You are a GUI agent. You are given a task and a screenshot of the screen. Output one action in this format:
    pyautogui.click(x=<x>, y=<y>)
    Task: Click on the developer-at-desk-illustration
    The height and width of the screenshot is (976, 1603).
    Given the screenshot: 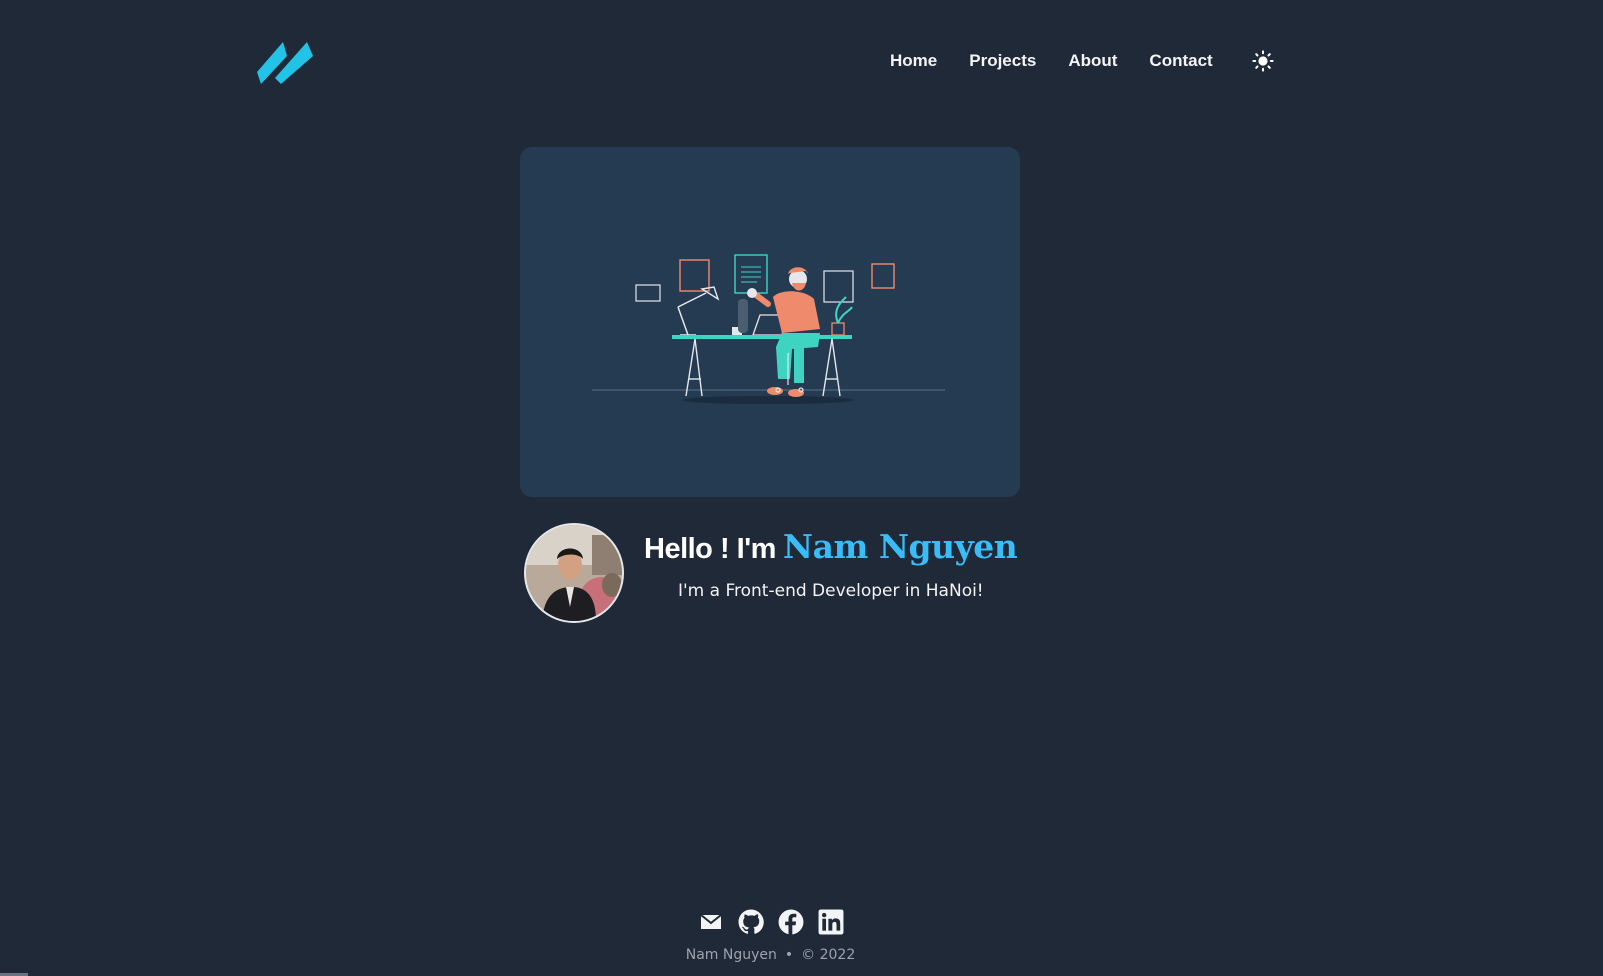 What is the action you would take?
    pyautogui.click(x=768, y=329)
    